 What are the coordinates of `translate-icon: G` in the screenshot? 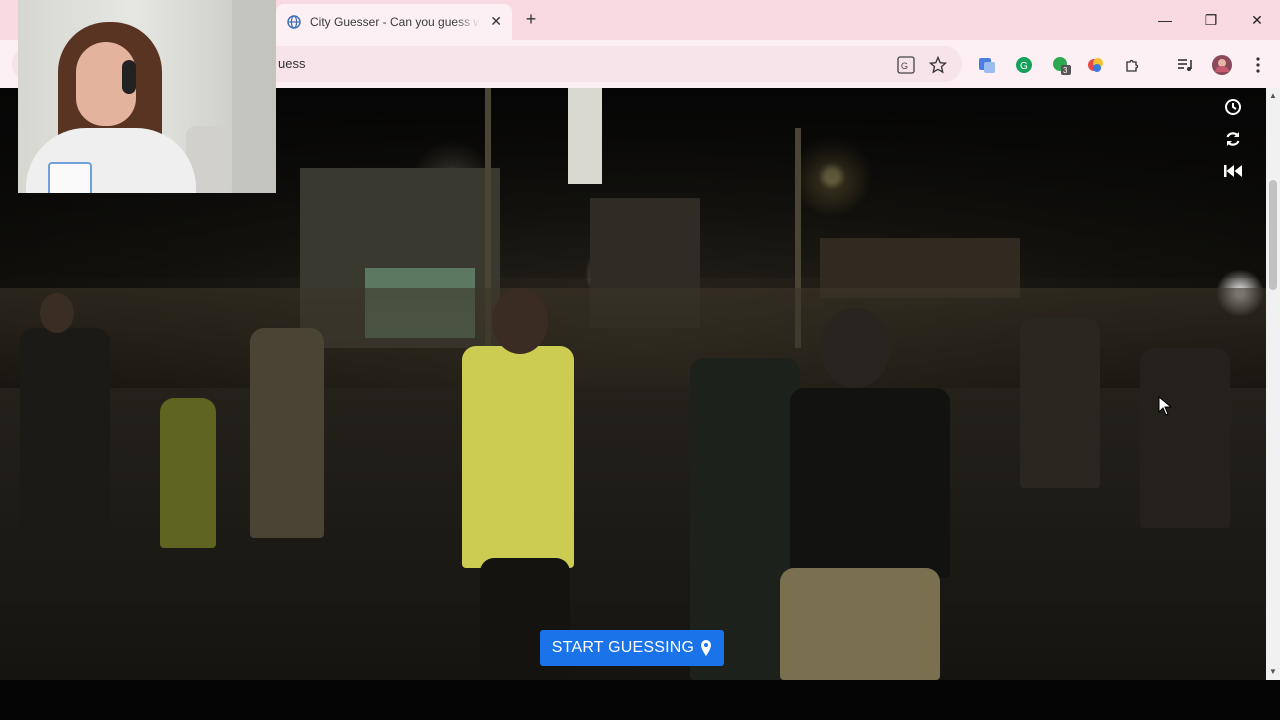 It's located at (906, 65).